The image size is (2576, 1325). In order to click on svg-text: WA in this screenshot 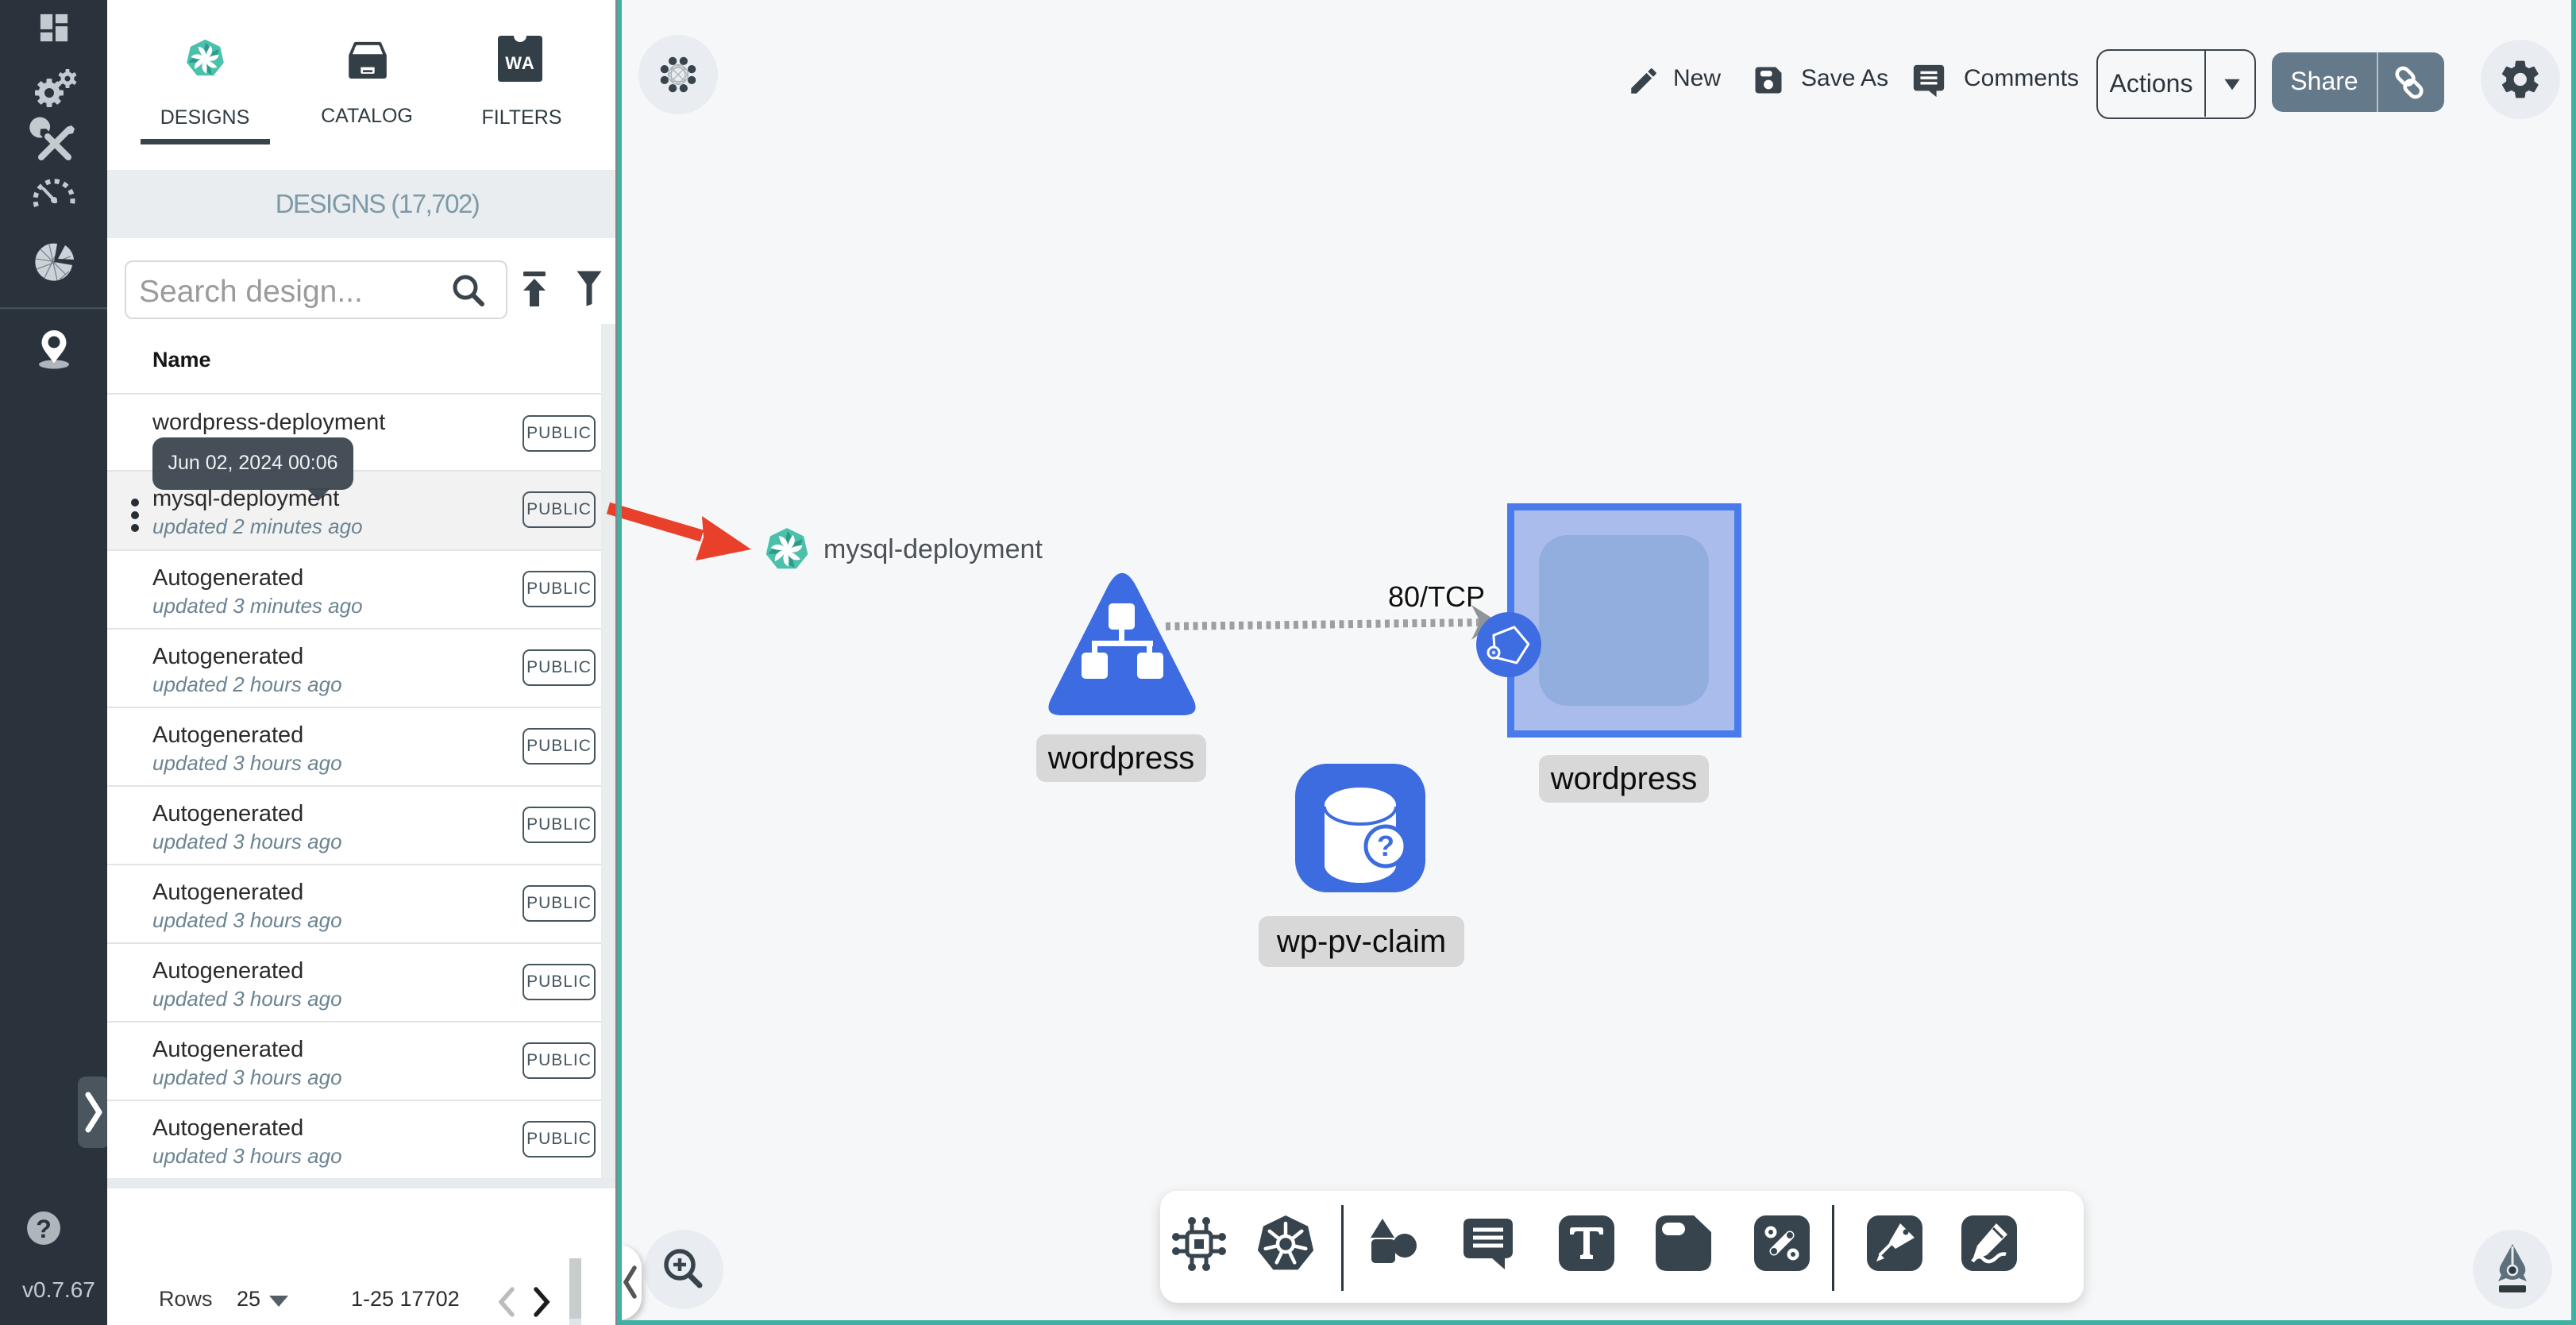, I will do `click(519, 63)`.